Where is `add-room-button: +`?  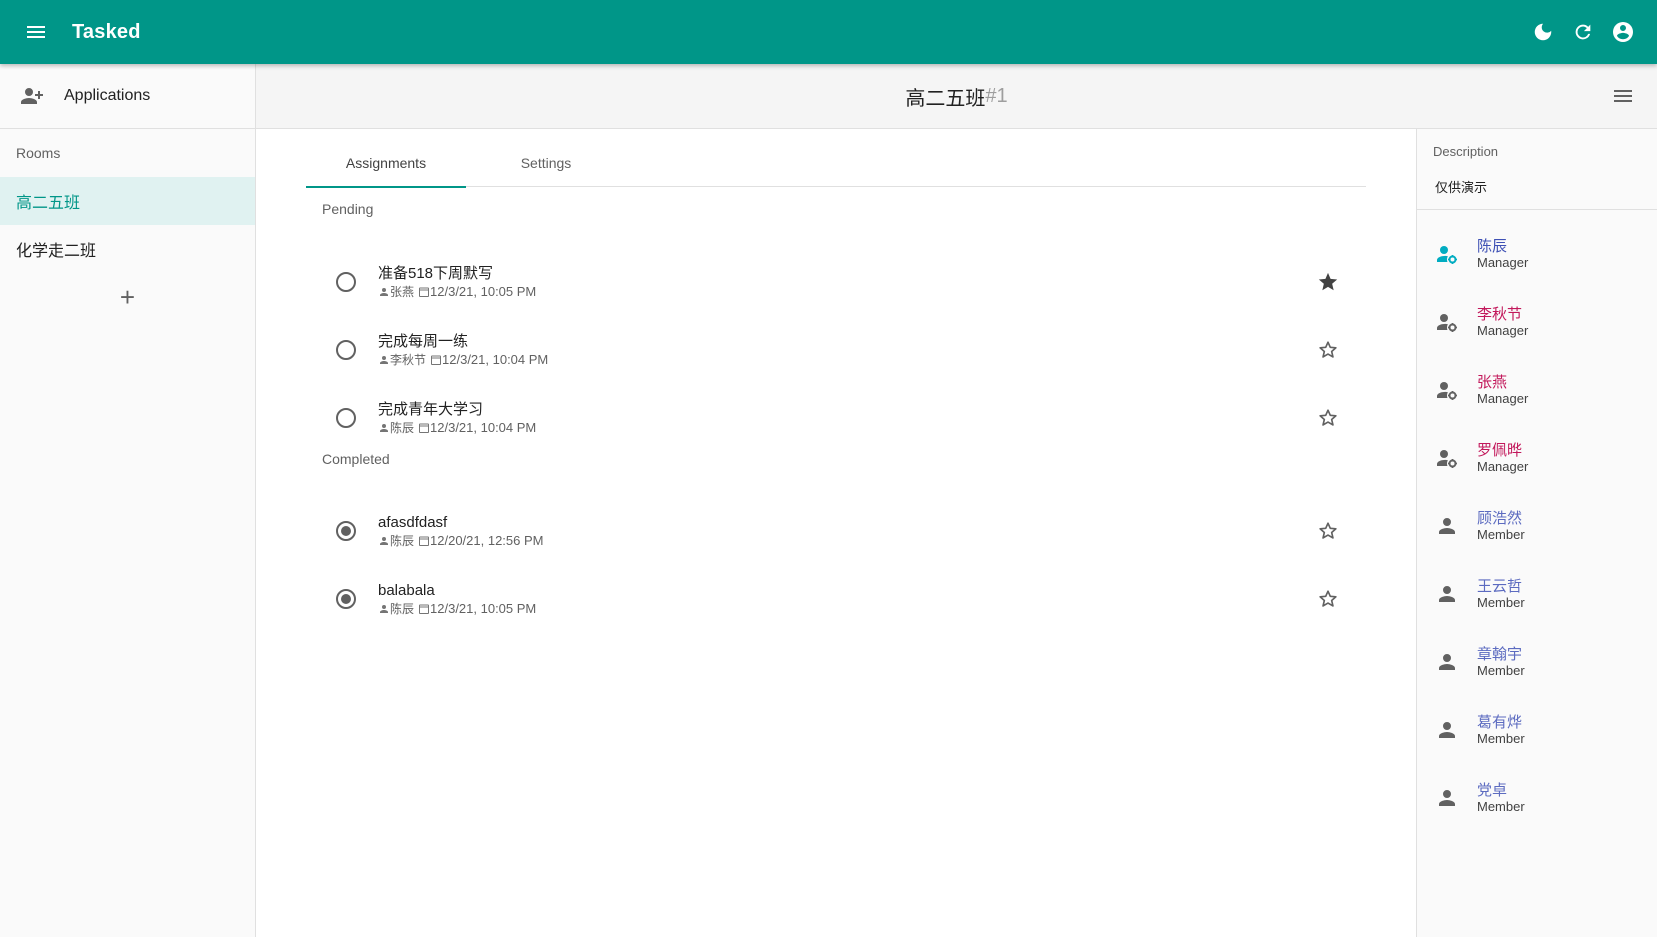 add-room-button: + is located at coordinates (127, 297).